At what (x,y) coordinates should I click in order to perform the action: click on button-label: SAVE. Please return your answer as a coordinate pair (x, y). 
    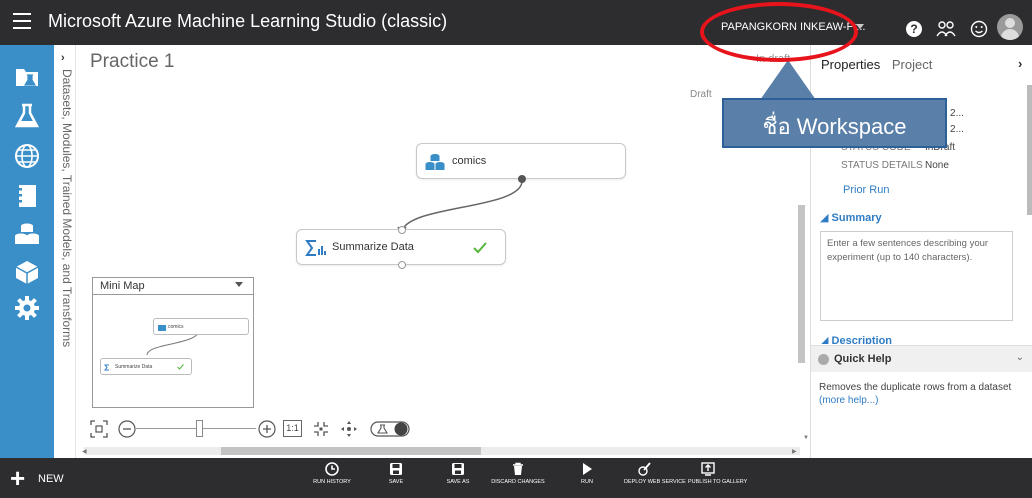
    Looking at the image, I should click on (396, 482).